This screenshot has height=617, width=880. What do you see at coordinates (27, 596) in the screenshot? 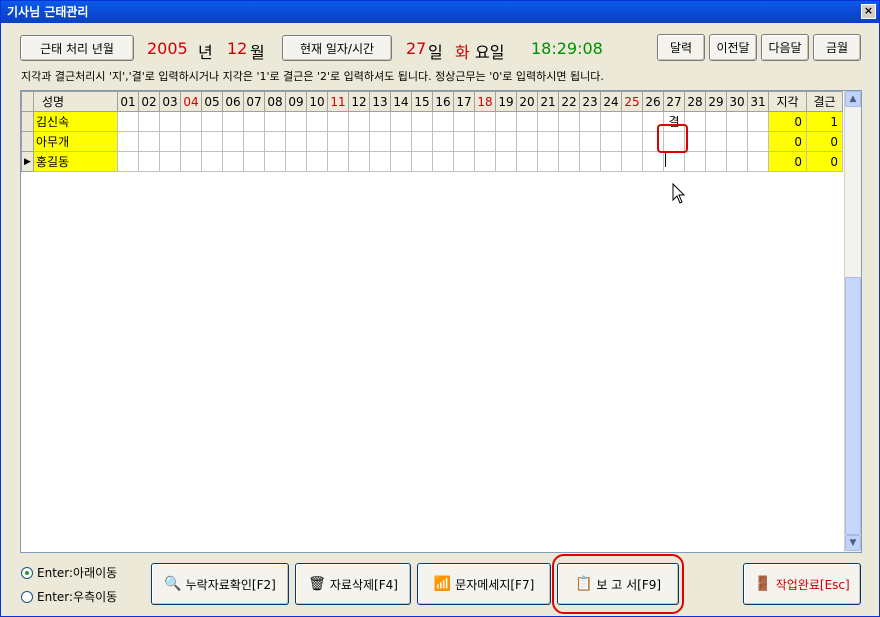
I see `radio-unchecked-icon` at bounding box center [27, 596].